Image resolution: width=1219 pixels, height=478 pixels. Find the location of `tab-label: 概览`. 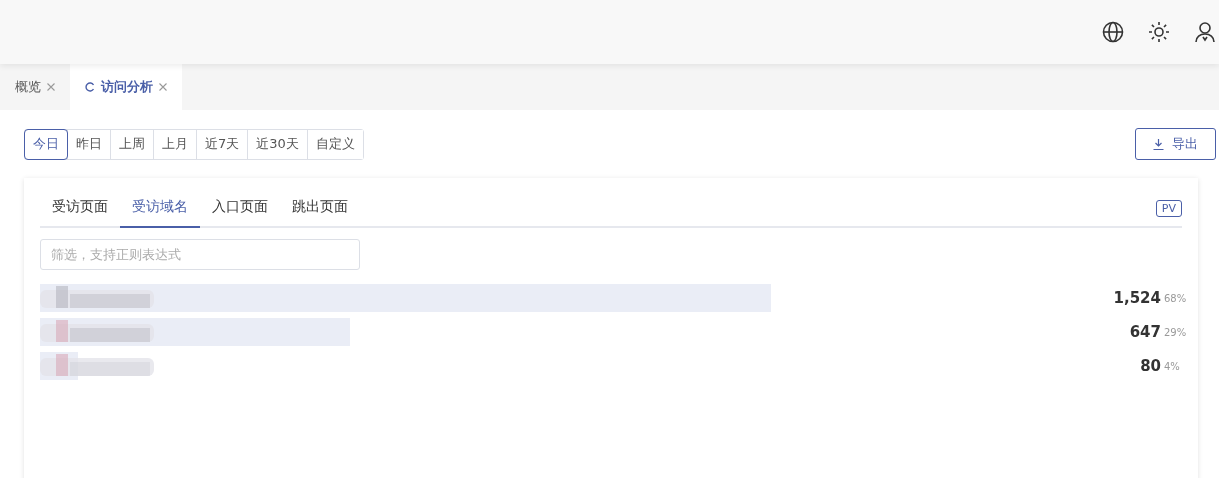

tab-label: 概览 is located at coordinates (28, 87).